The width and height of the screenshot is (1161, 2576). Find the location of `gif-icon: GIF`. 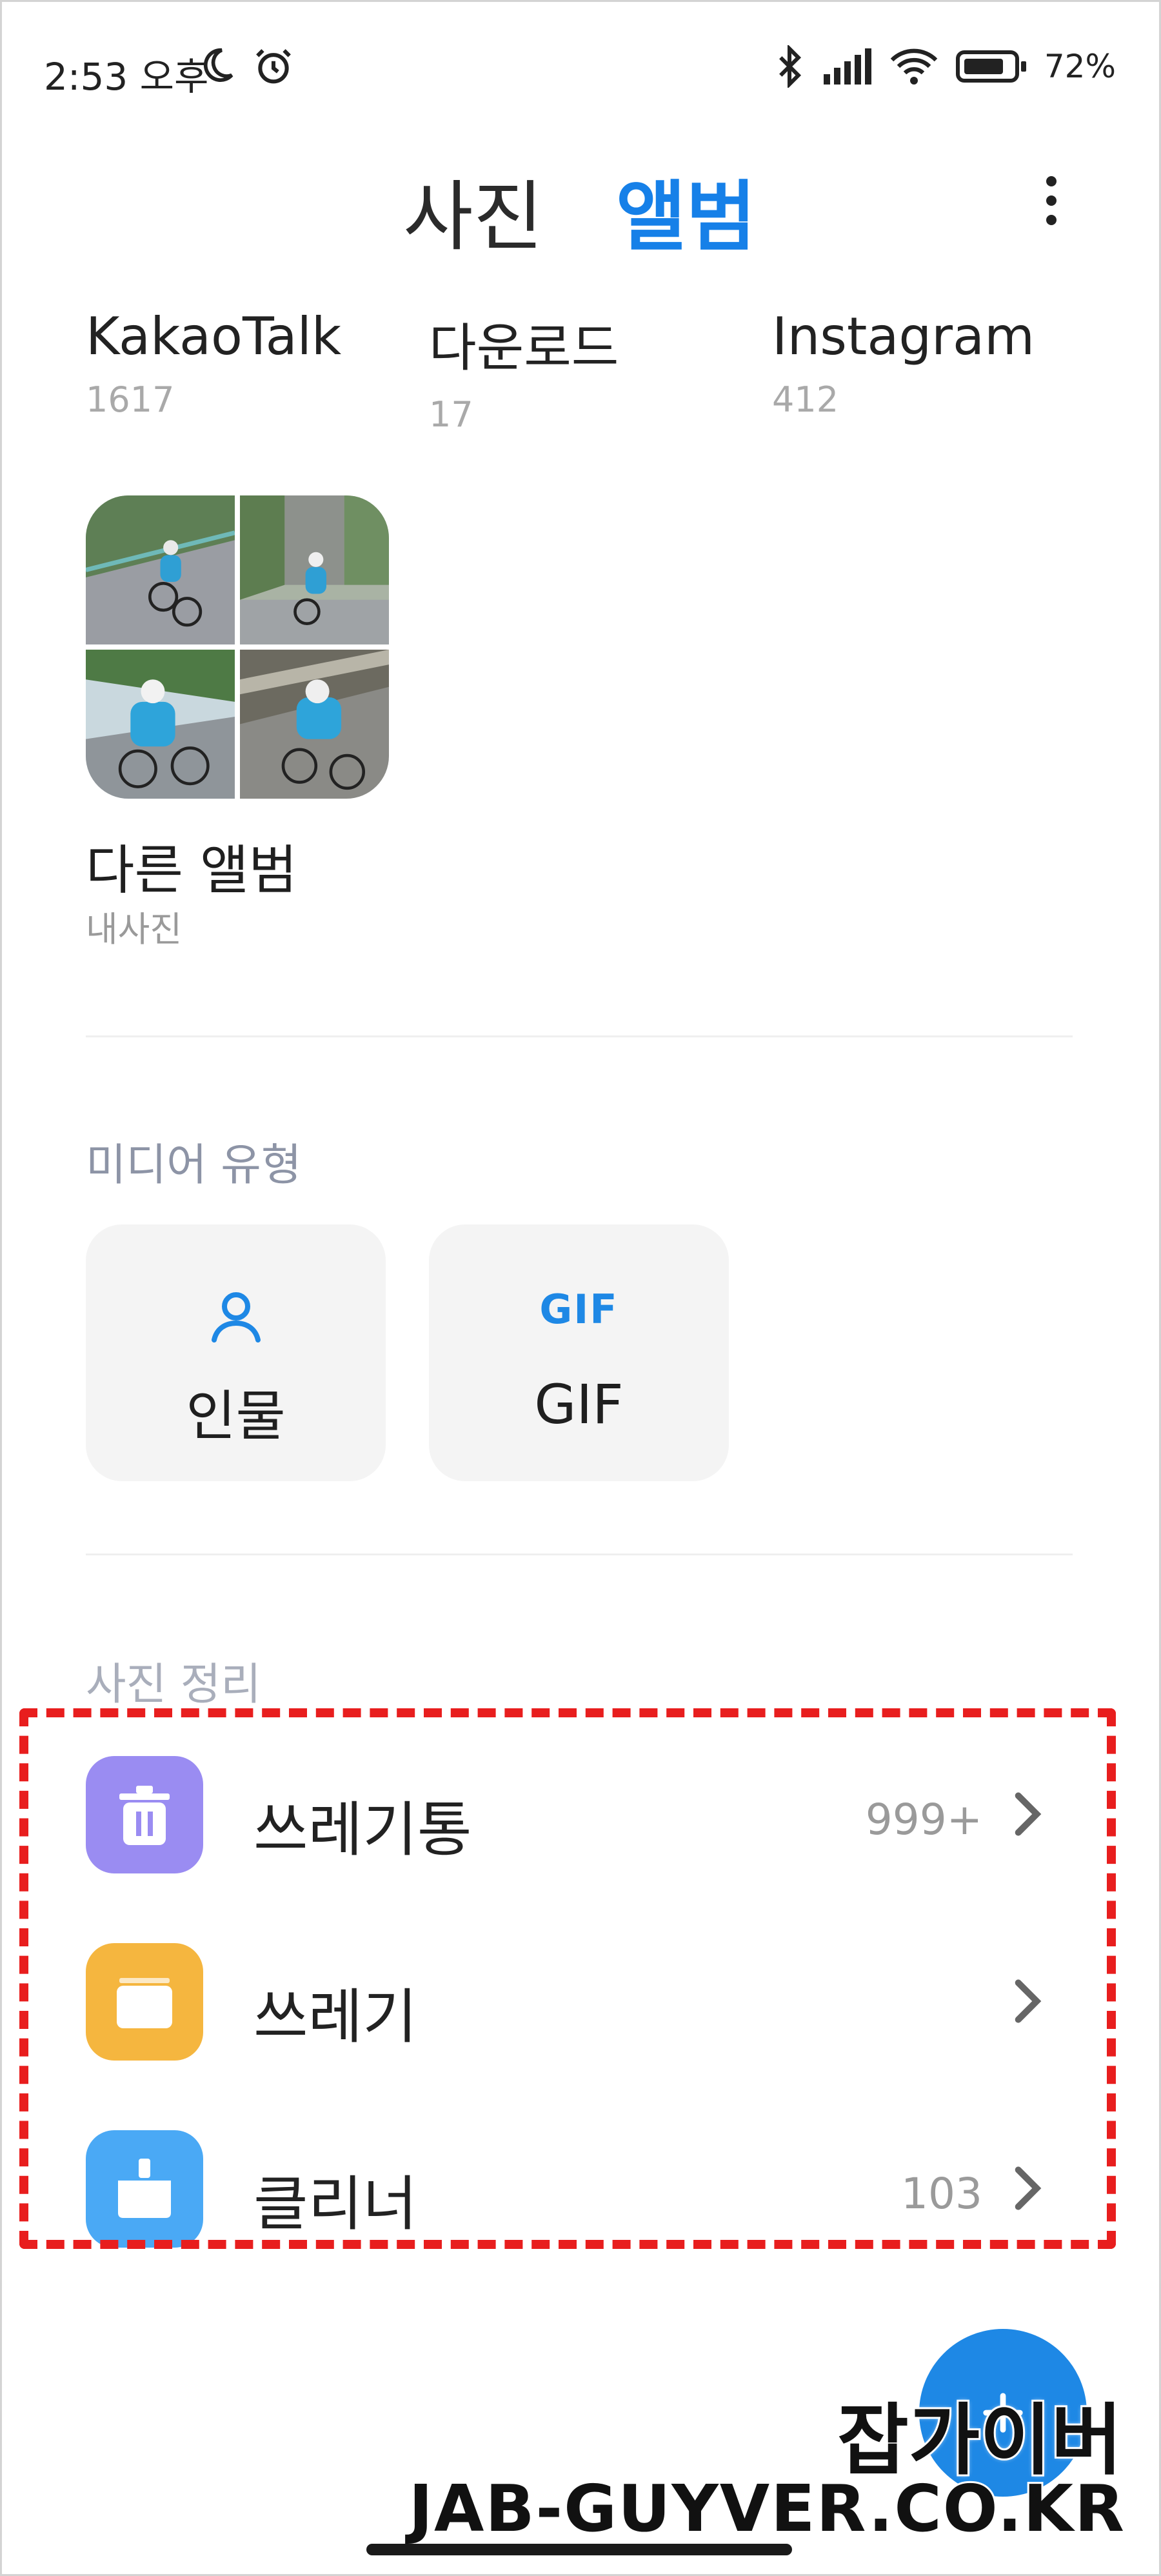

gif-icon: GIF is located at coordinates (579, 1318).